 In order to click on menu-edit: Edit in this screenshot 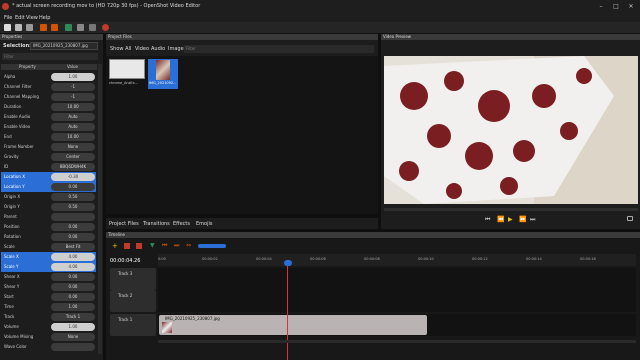, I will do `click(20, 18)`.